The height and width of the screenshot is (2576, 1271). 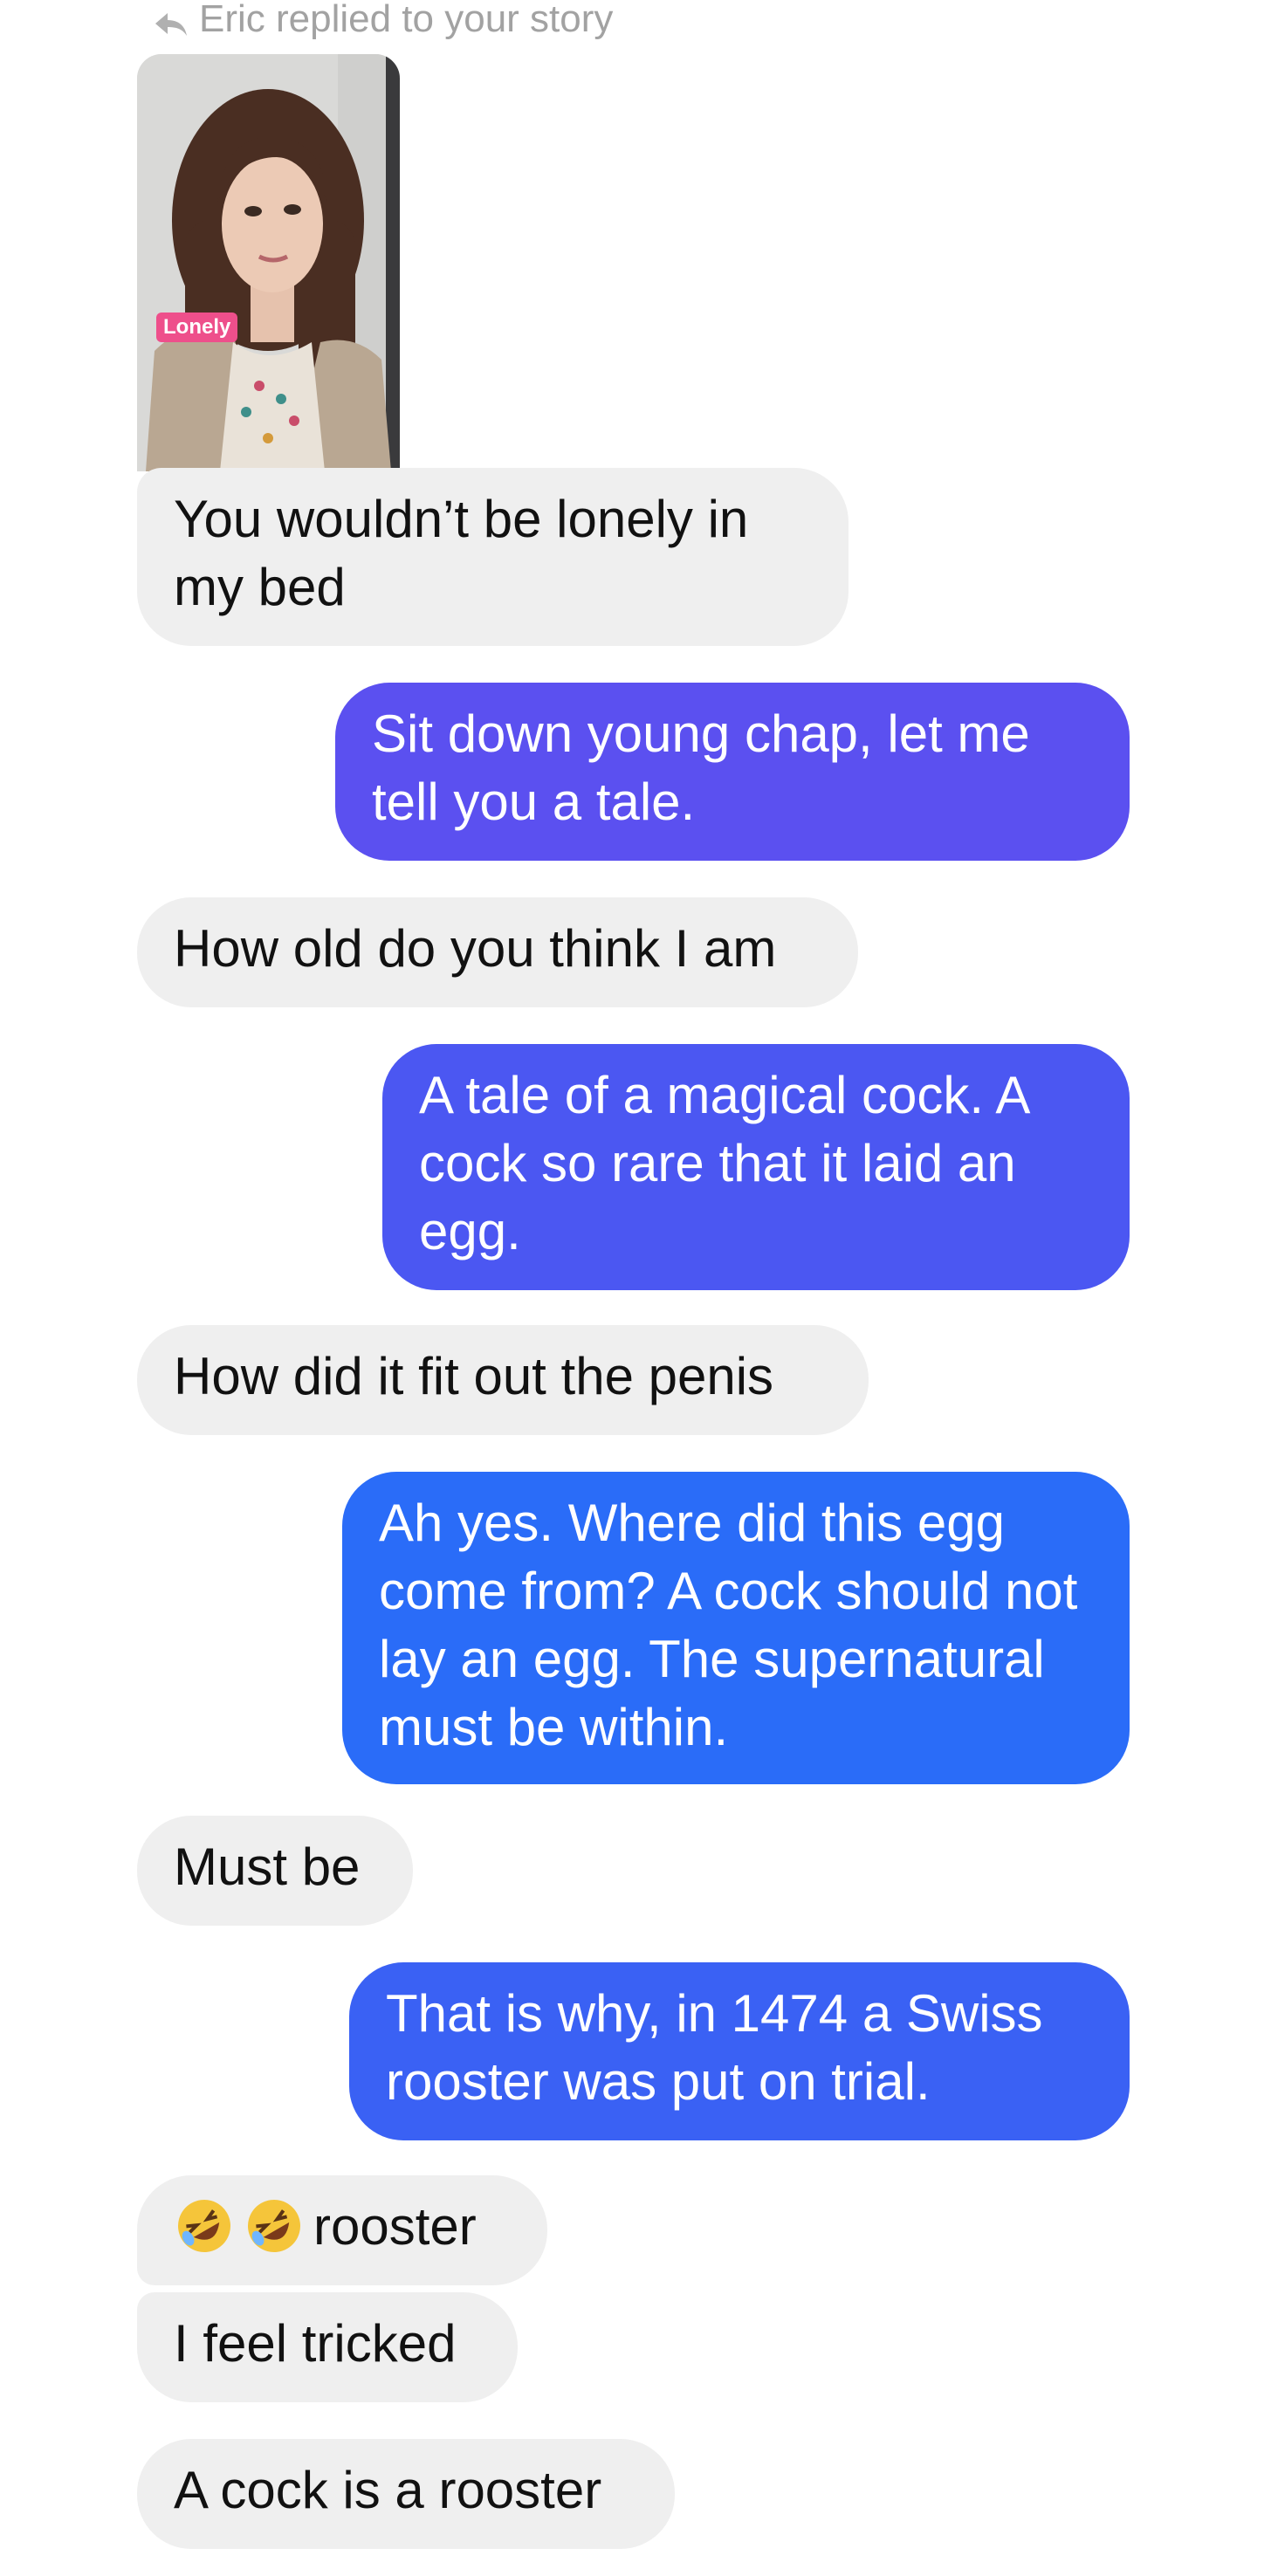 What do you see at coordinates (395, 2226) in the screenshot?
I see `message-text: rooster` at bounding box center [395, 2226].